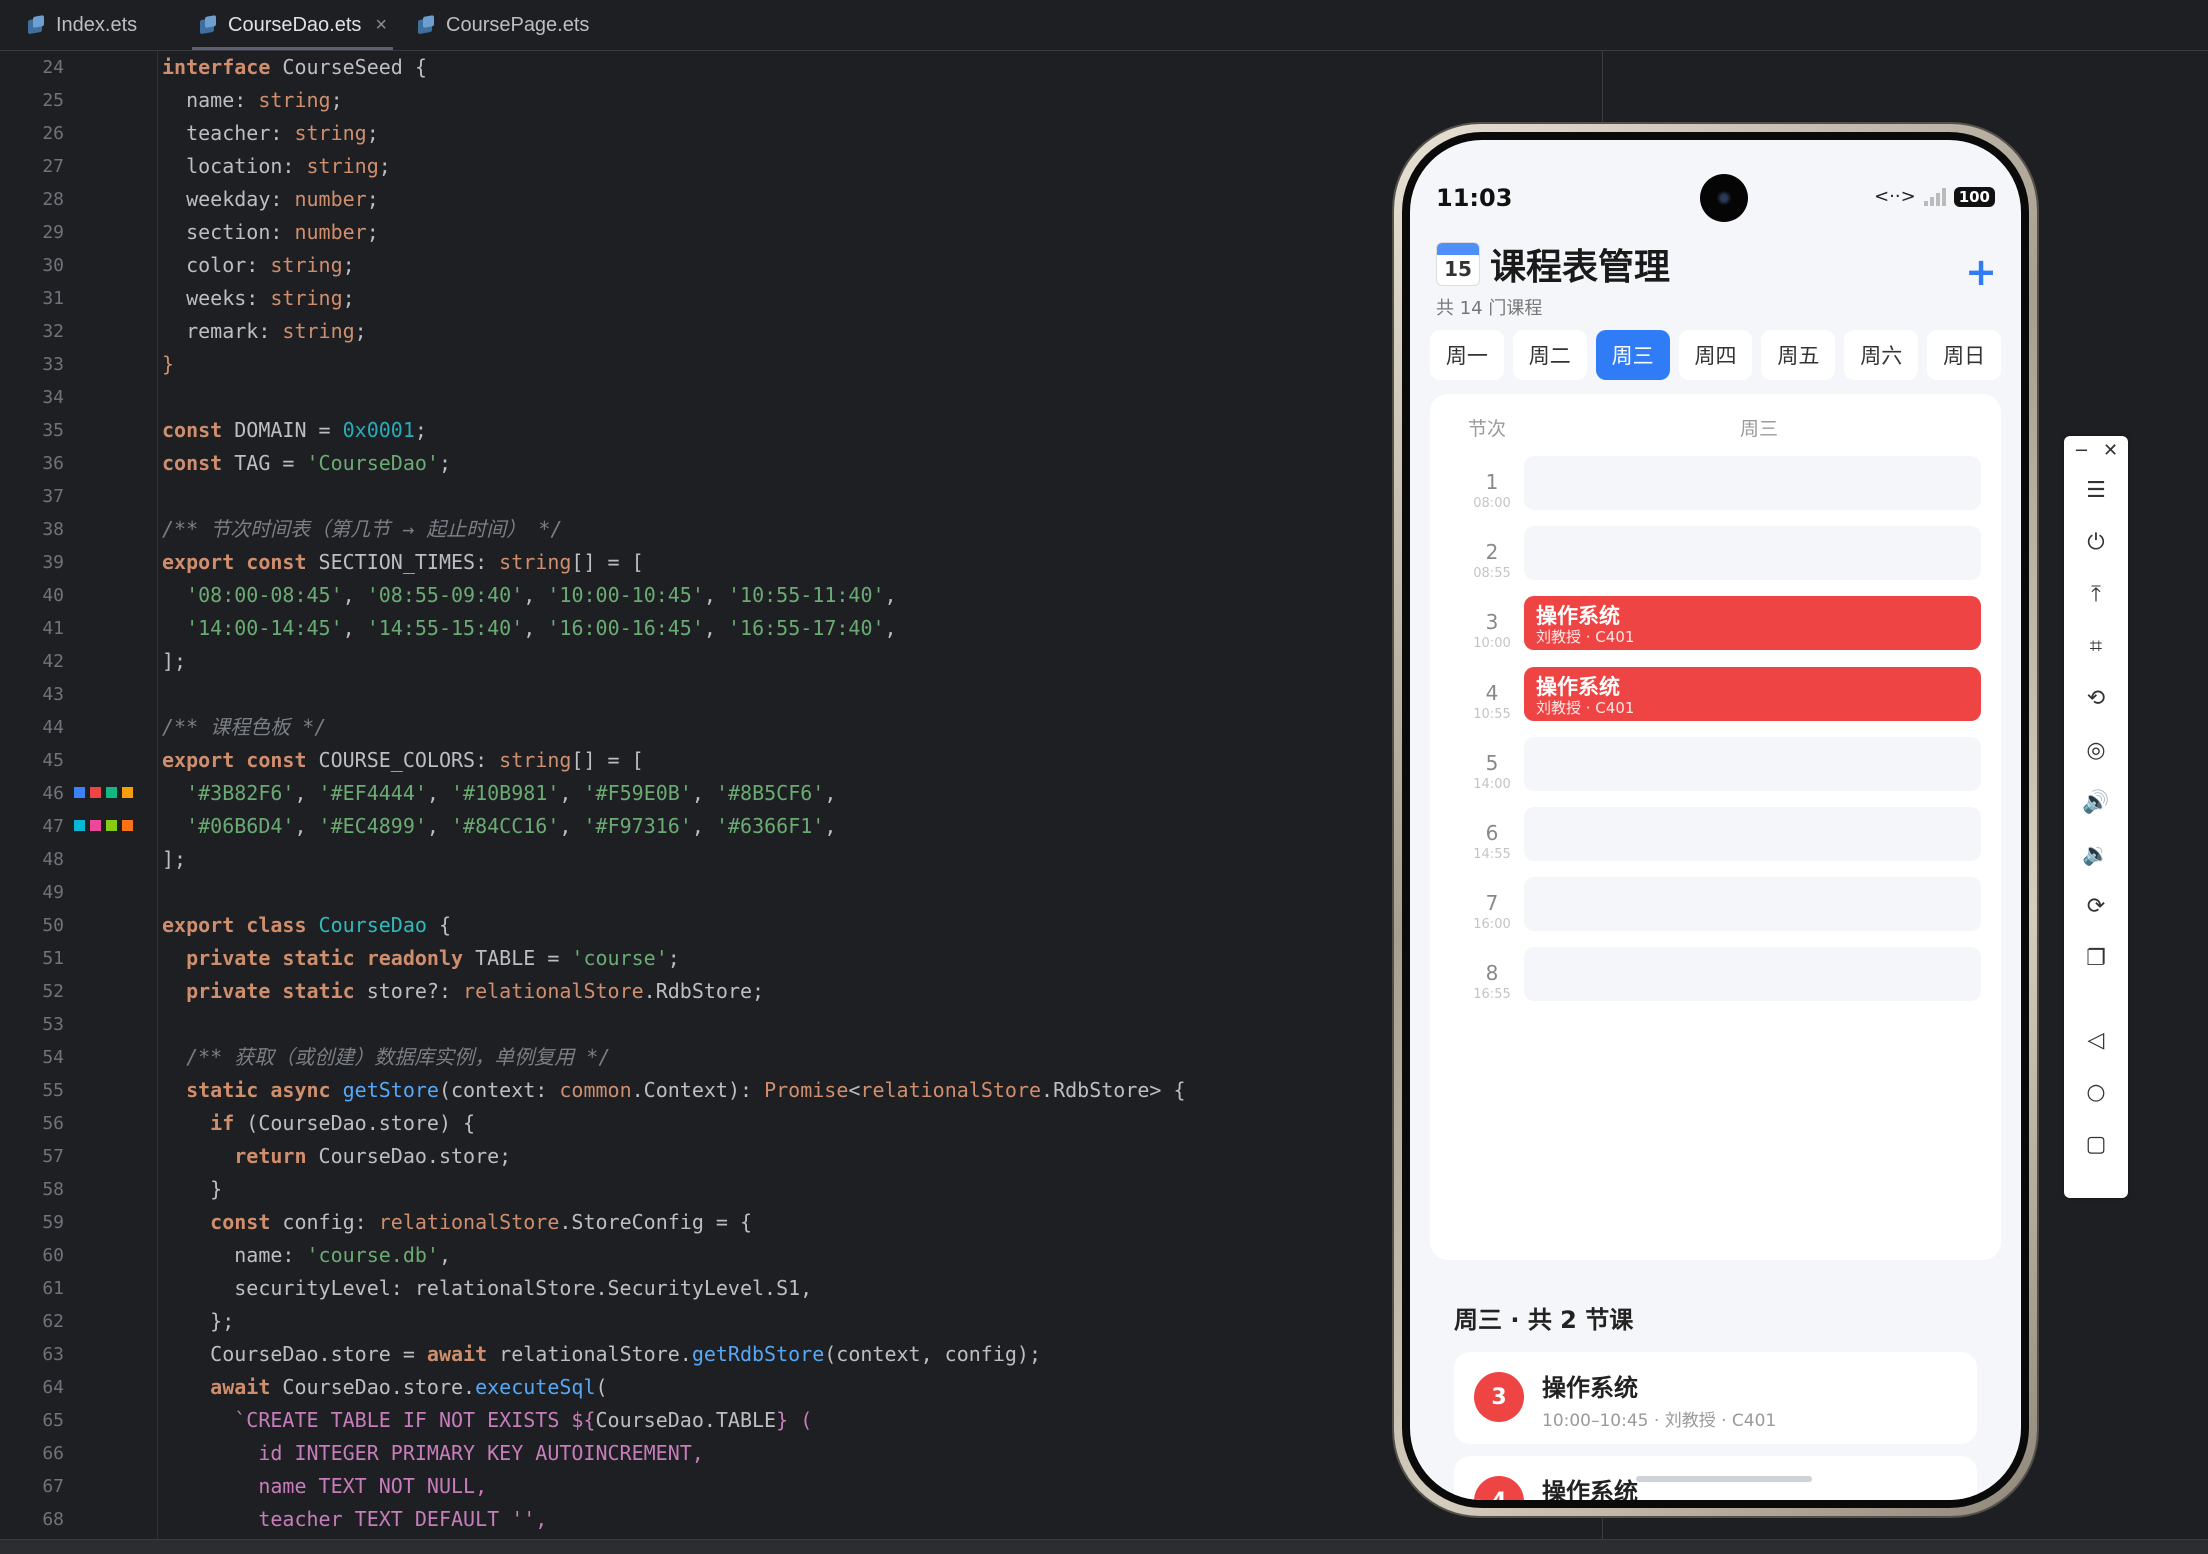 The width and height of the screenshot is (2208, 1554). What do you see at coordinates (2096, 1144) in the screenshot?
I see `recent-apps-icon: ▢` at bounding box center [2096, 1144].